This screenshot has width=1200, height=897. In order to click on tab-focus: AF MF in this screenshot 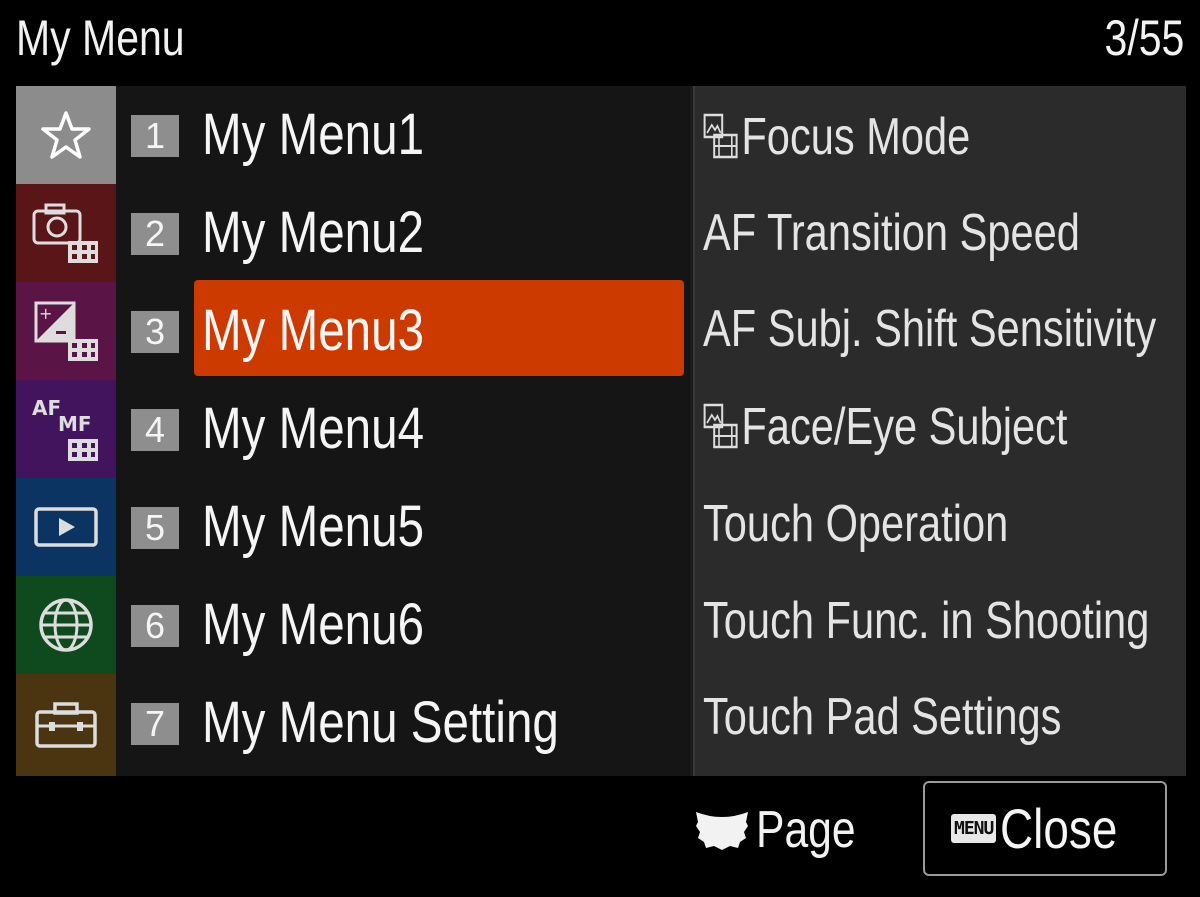, I will do `click(66, 429)`.